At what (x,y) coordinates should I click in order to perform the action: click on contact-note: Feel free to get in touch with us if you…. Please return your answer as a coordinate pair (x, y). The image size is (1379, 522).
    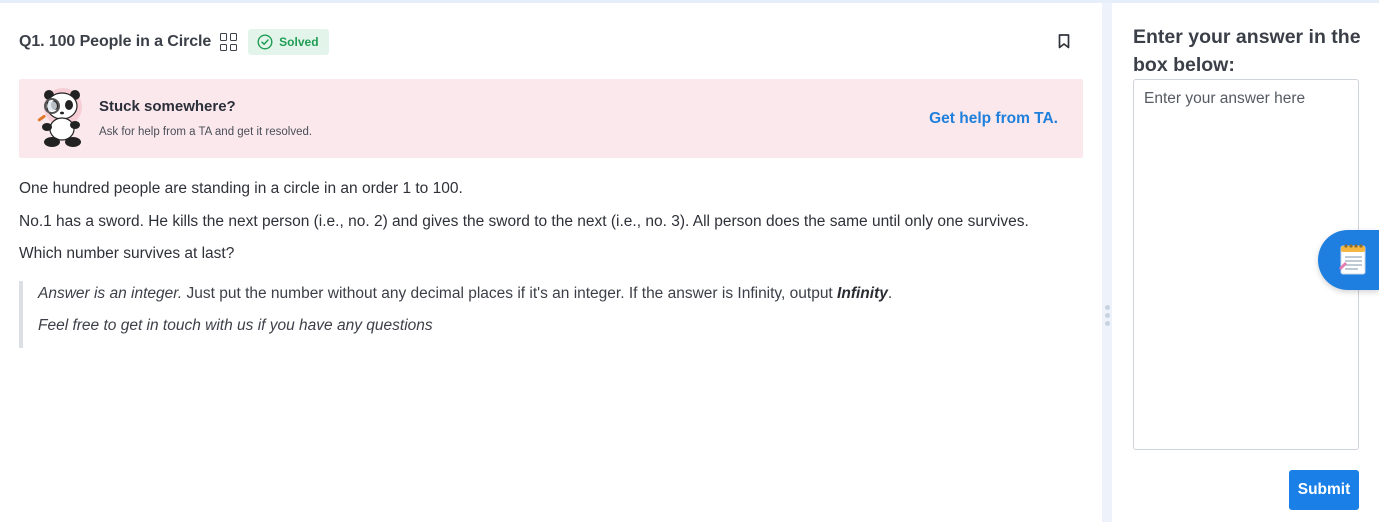
    Looking at the image, I should click on (235, 325).